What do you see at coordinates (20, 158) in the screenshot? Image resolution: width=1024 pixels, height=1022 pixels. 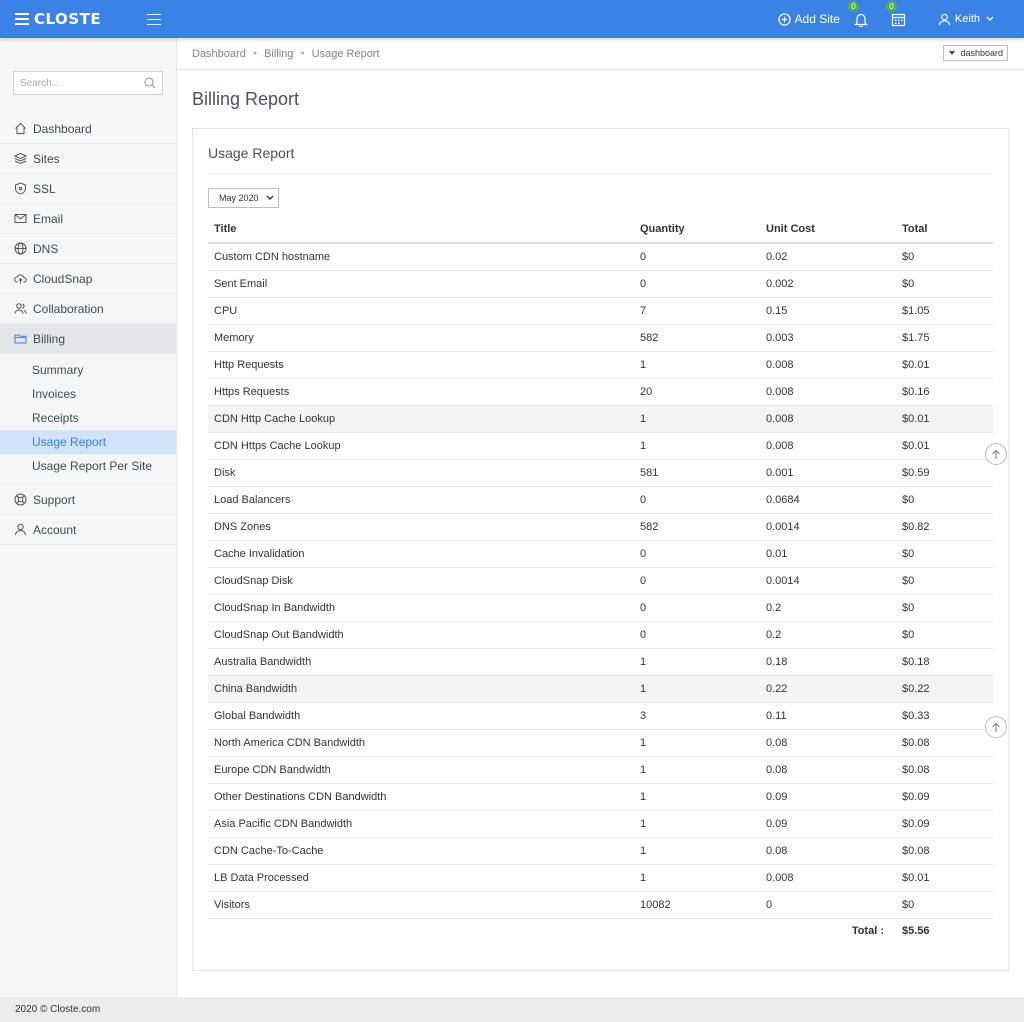 I see `layers-icon` at bounding box center [20, 158].